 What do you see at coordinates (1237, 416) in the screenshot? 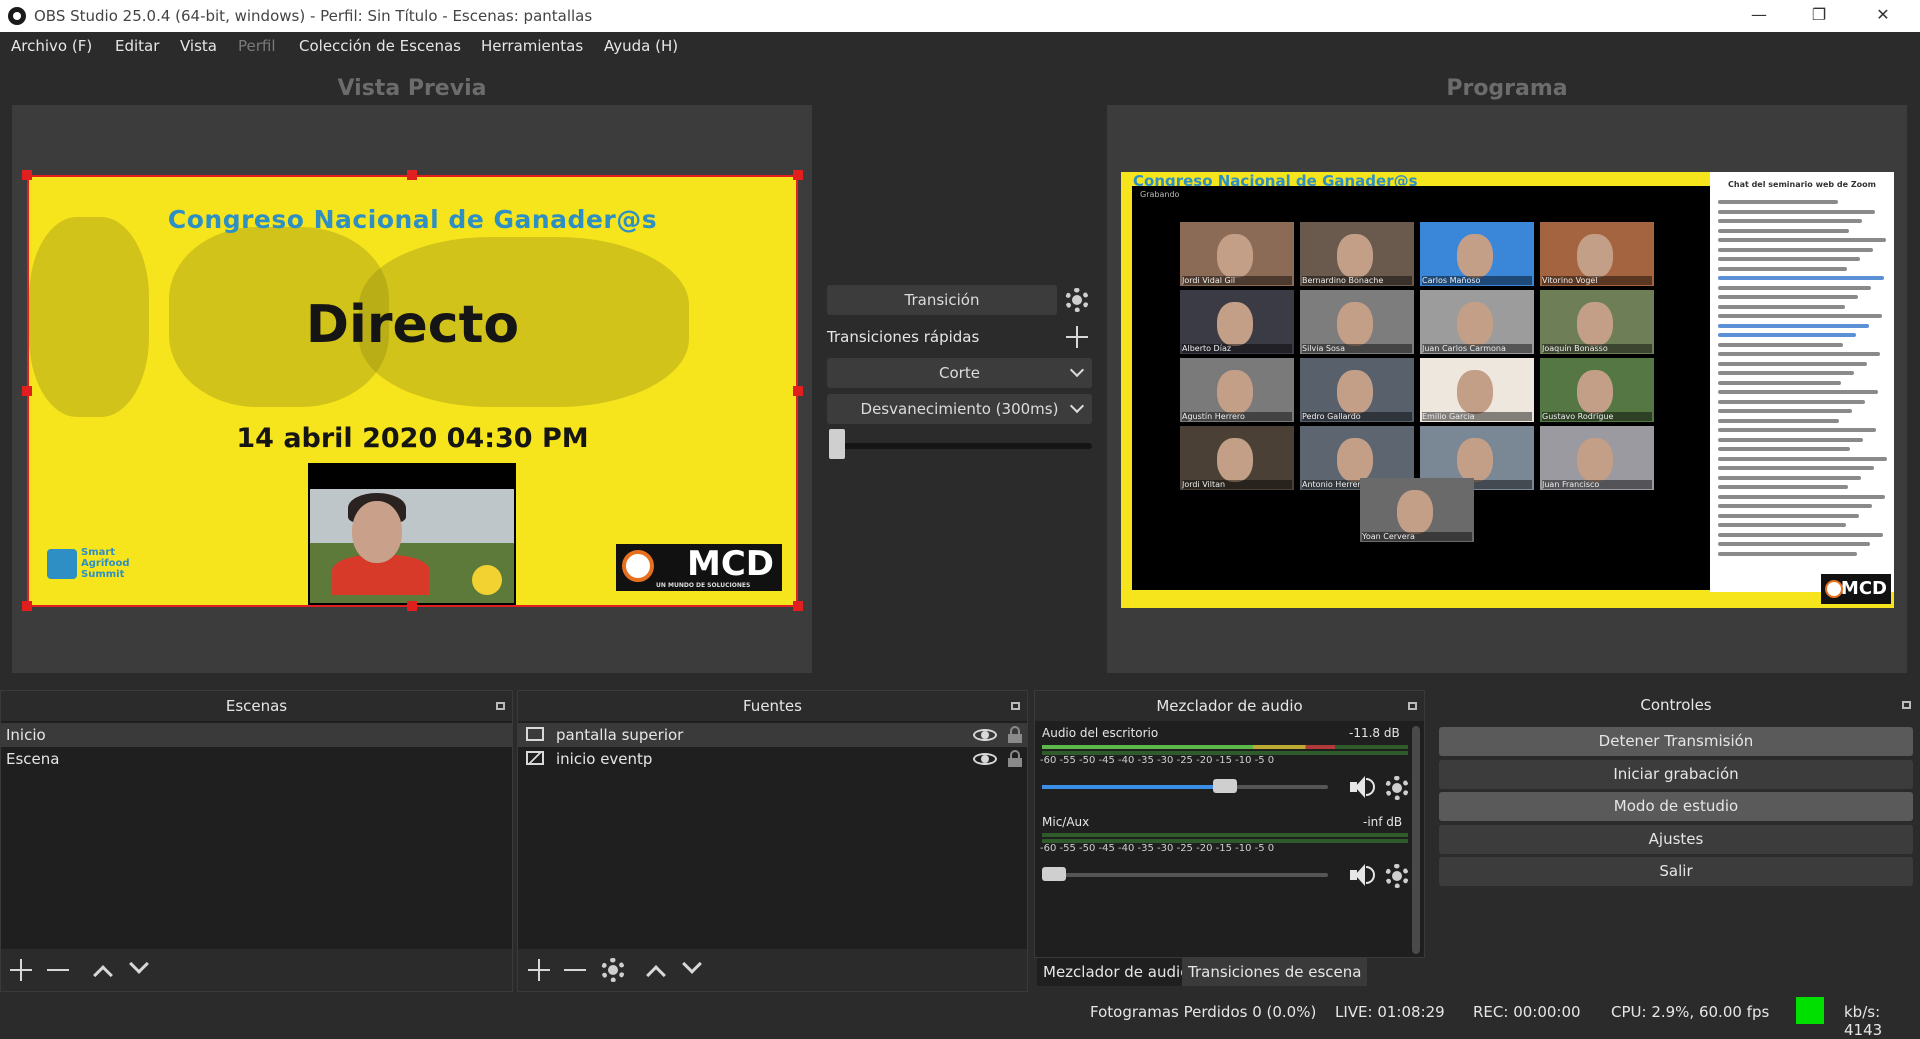
I see `participant-name: Agustín Herrero` at bounding box center [1237, 416].